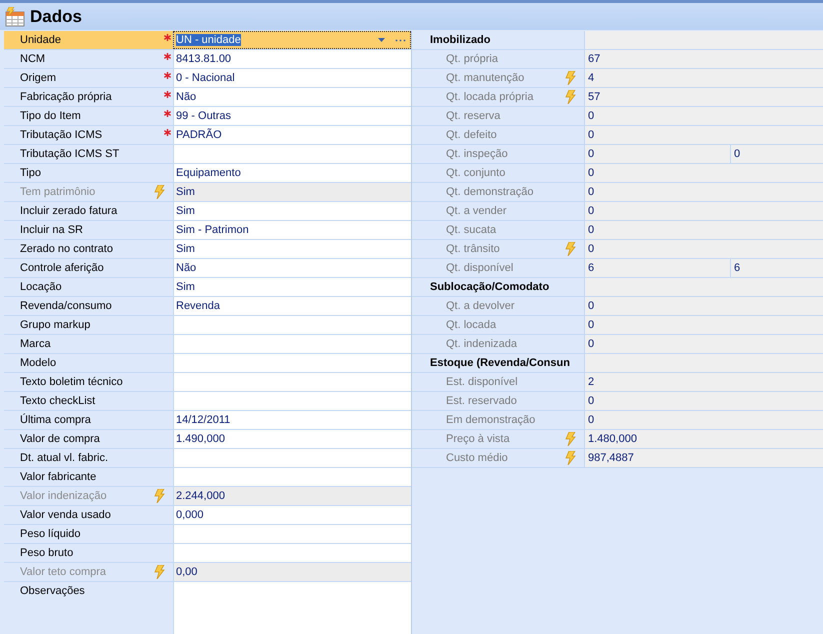 This screenshot has width=823, height=634. I want to click on field-label: Controle aferição, so click(62, 268).